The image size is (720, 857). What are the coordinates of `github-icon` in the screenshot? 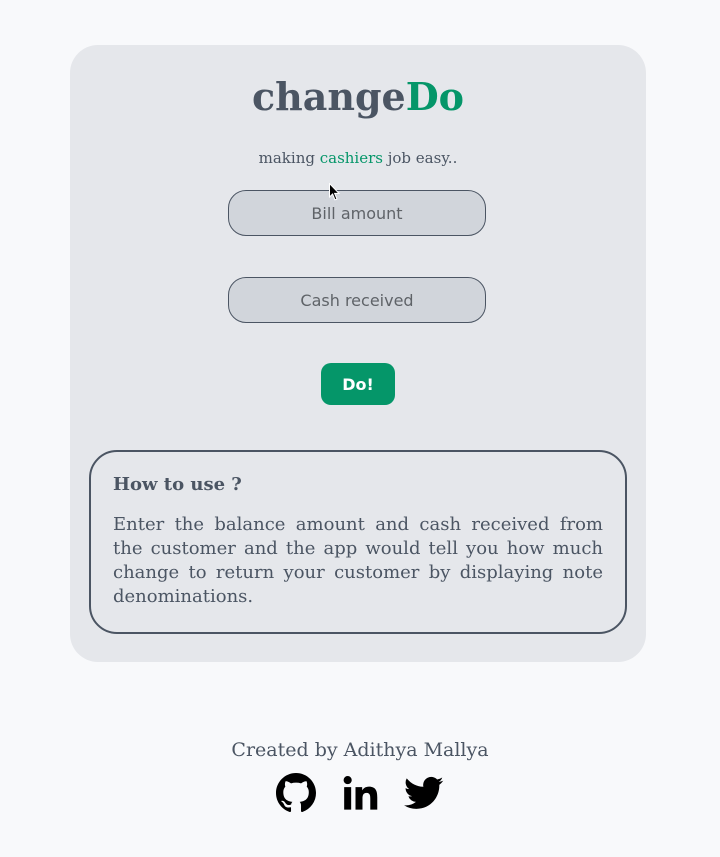 It's located at (296, 793).